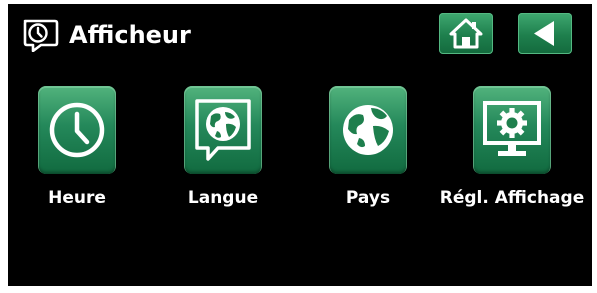  I want to click on langue-button, so click(223, 130).